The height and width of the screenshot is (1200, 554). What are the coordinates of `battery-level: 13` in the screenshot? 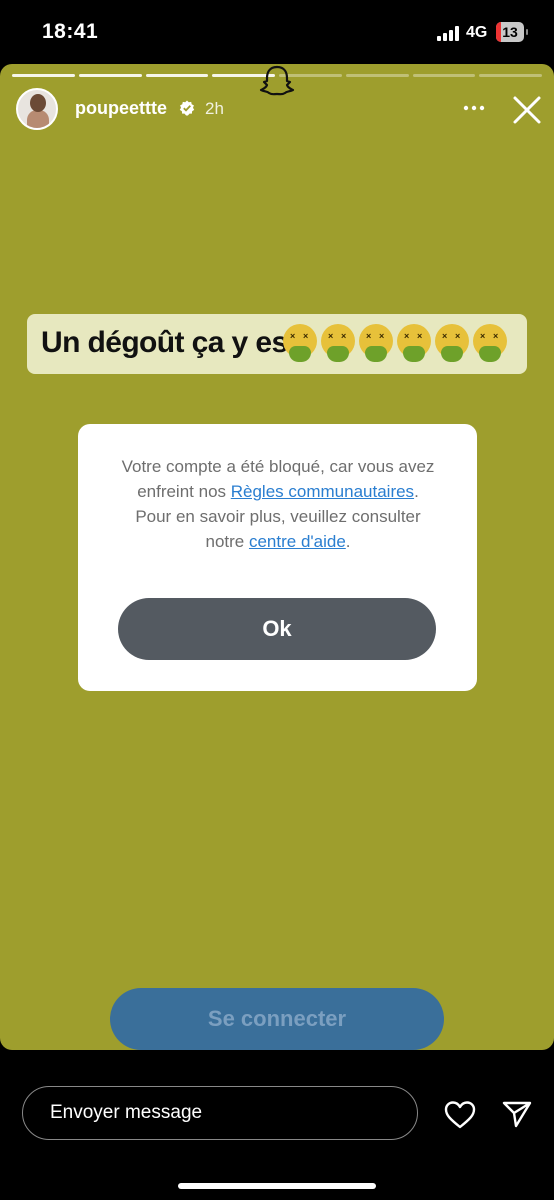 It's located at (510, 32).